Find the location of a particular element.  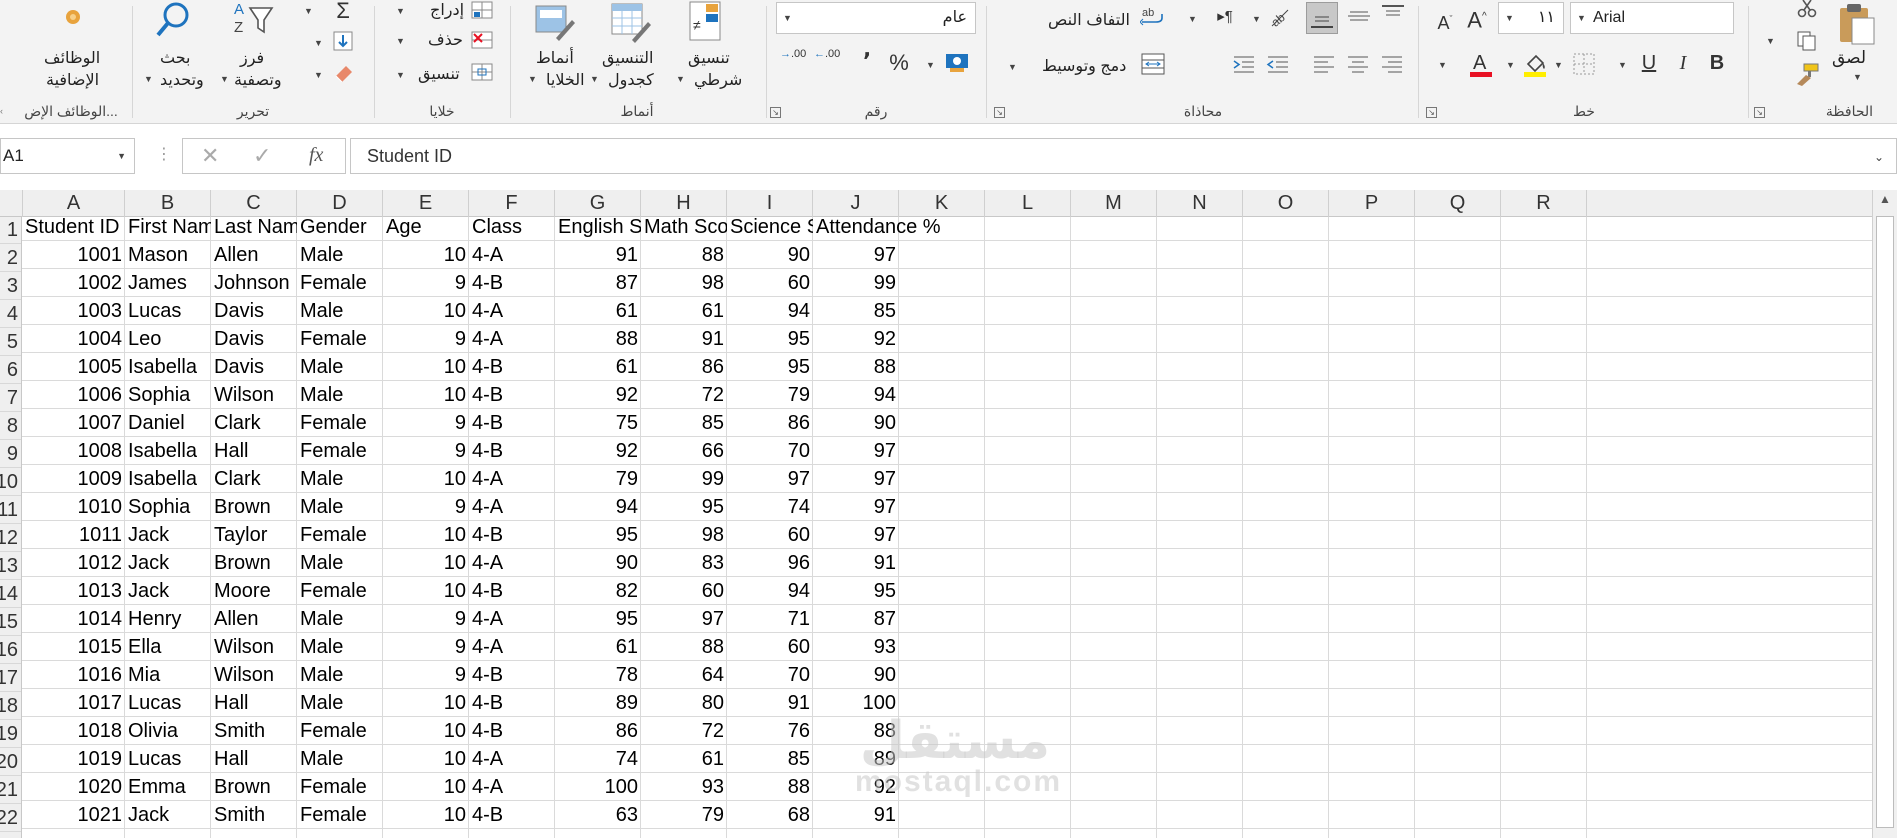

align-left-icon is located at coordinates (1324, 64).